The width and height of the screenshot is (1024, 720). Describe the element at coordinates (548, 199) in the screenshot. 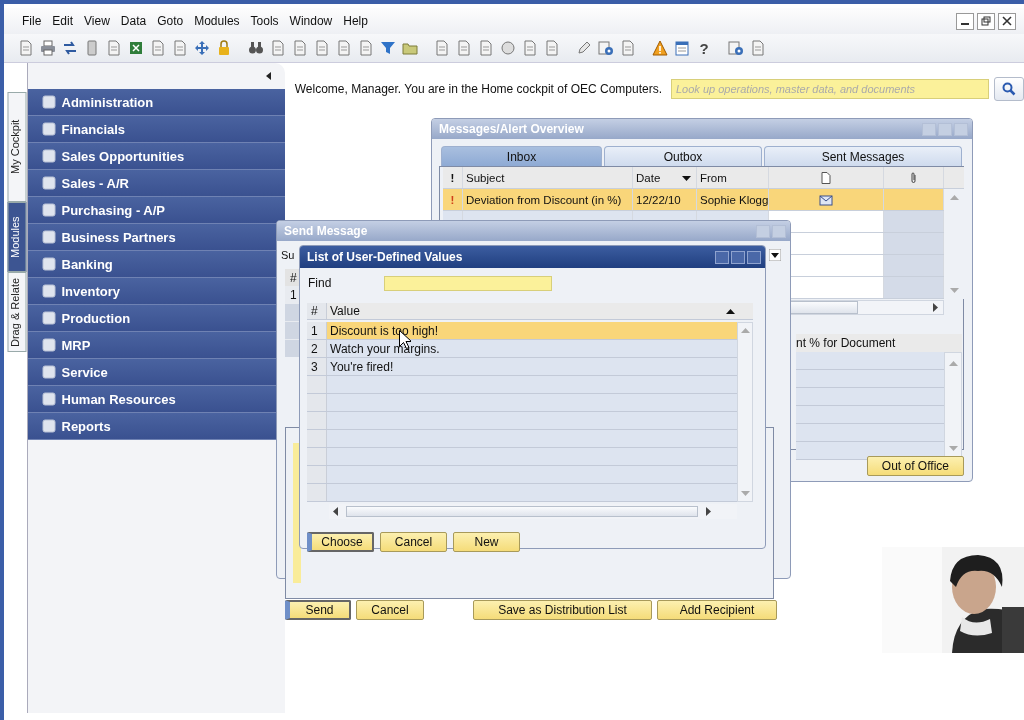

I see `table-cell: Deviation from Discount (in %)` at that location.